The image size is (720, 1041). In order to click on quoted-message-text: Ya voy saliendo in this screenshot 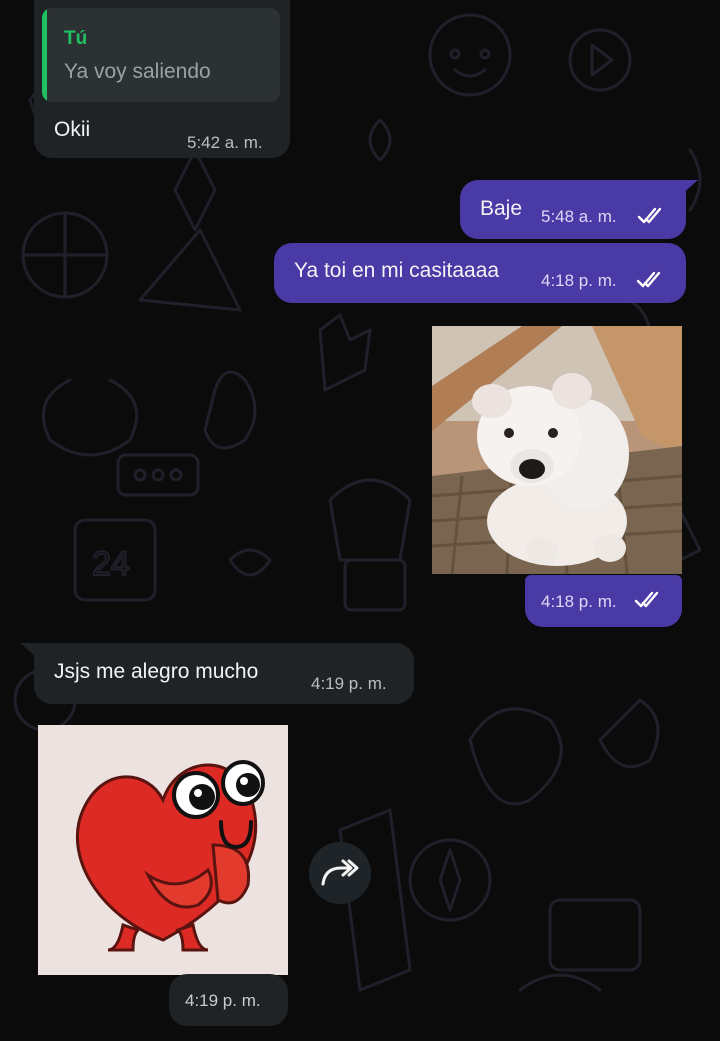, I will do `click(137, 71)`.